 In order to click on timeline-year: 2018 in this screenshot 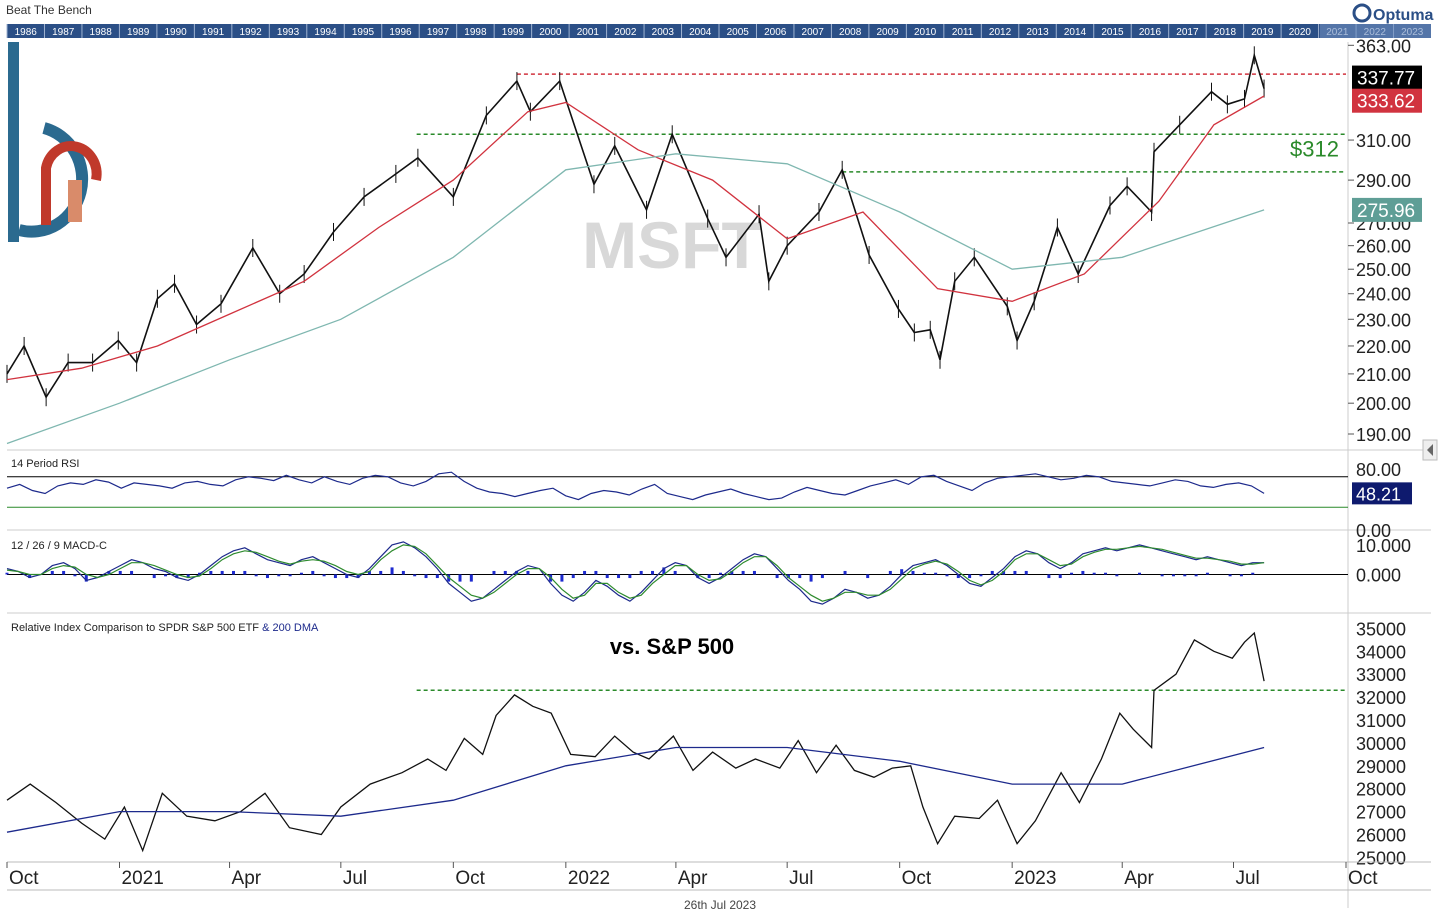, I will do `click(1225, 32)`.